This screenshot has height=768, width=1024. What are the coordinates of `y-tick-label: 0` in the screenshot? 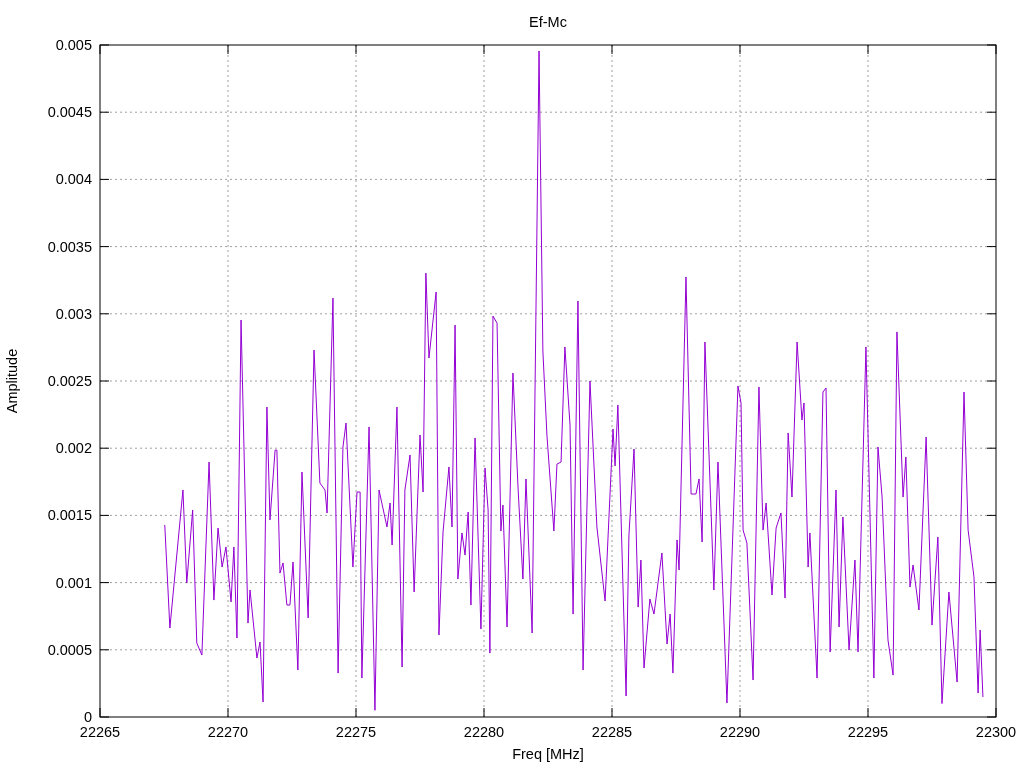 It's located at (87, 717).